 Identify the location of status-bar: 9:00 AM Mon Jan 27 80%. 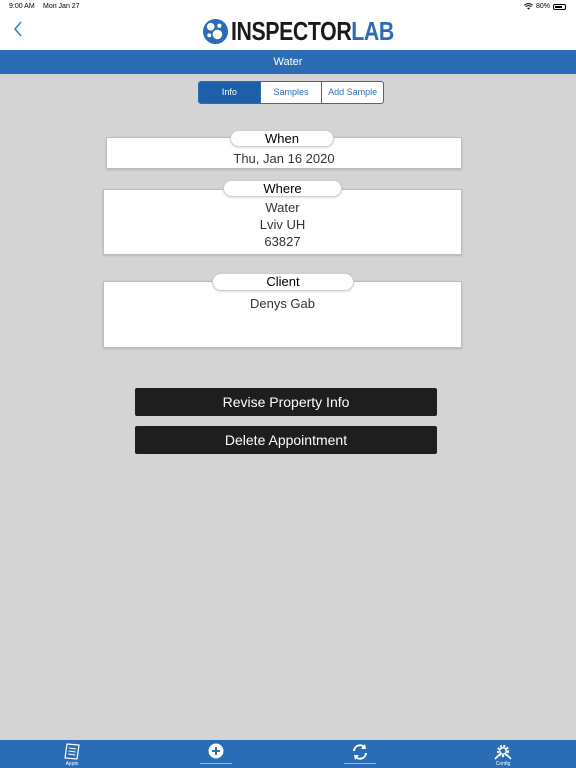
(288, 7).